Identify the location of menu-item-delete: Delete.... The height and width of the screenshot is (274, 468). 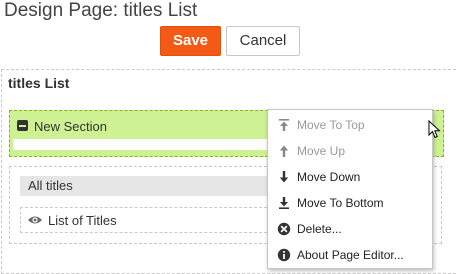
(351, 230).